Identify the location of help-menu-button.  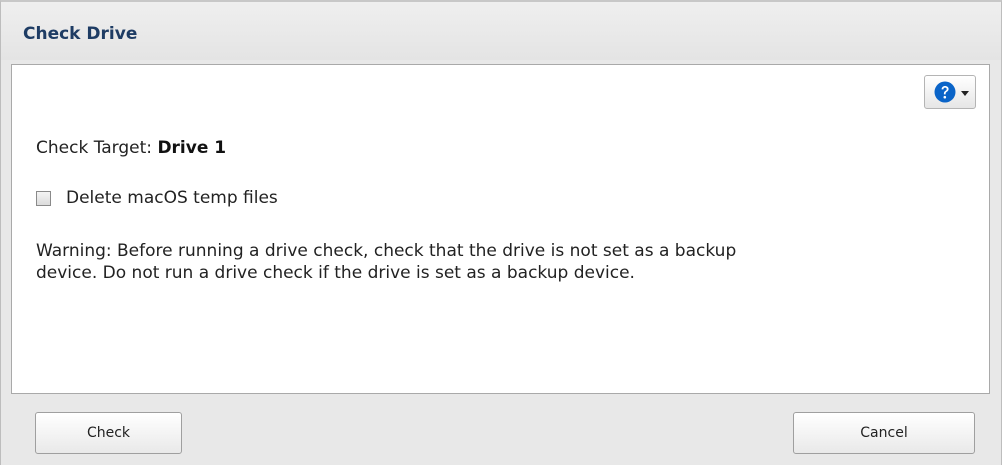
(950, 92).